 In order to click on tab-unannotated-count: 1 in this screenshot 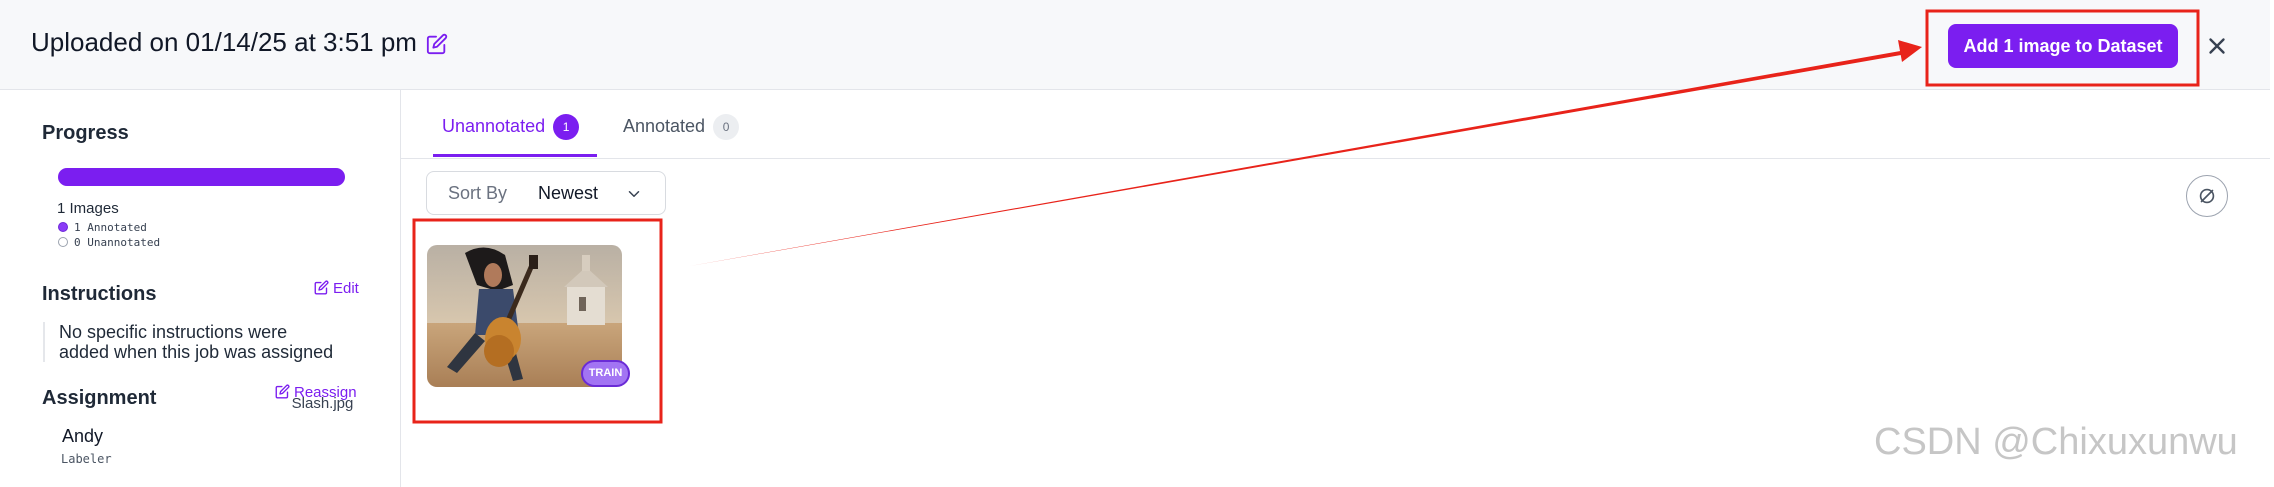, I will do `click(566, 127)`.